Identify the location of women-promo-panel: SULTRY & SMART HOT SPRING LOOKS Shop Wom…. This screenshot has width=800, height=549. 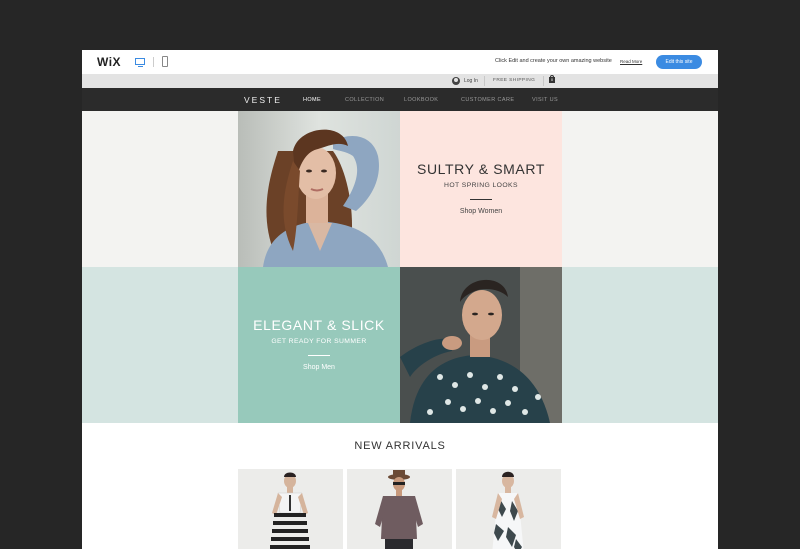
(481, 189).